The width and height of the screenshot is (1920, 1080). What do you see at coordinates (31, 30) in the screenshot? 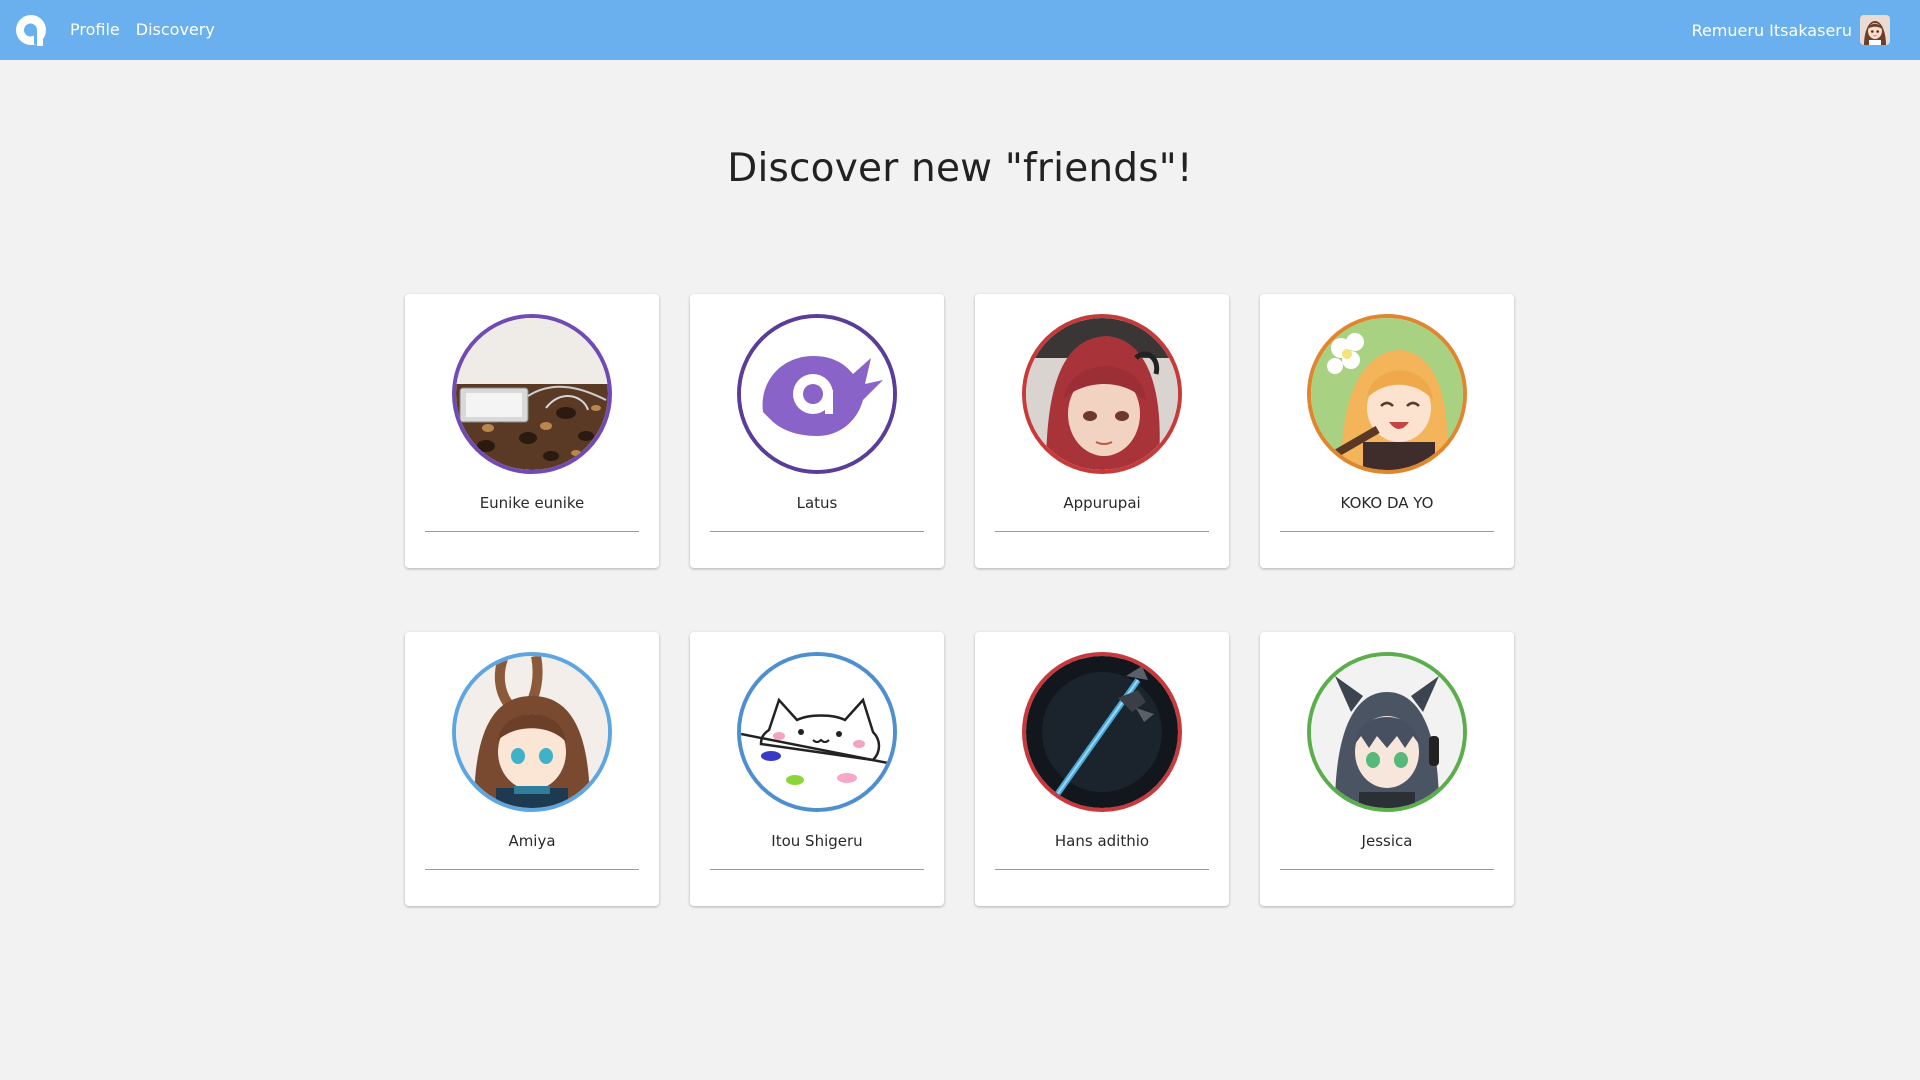
I see `app-logo-icon` at bounding box center [31, 30].